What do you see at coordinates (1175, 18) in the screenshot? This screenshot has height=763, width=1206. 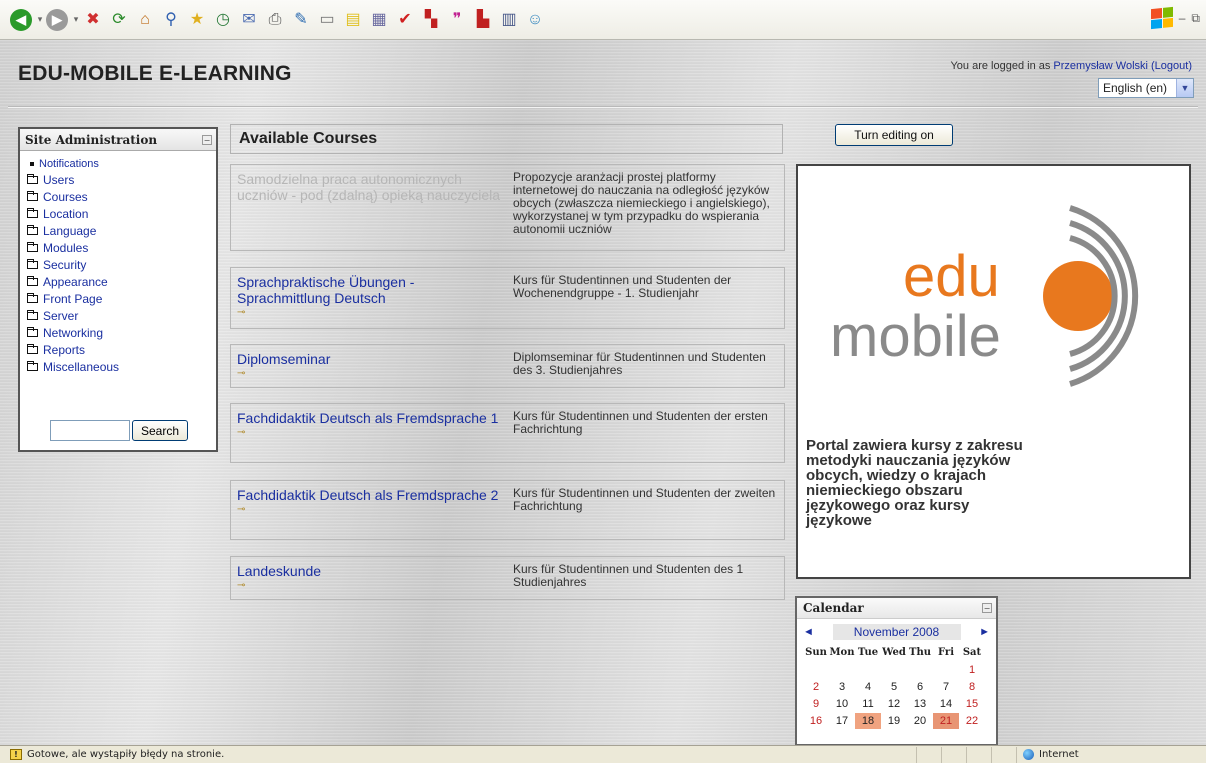 I see `window-controls: – ⧉` at bounding box center [1175, 18].